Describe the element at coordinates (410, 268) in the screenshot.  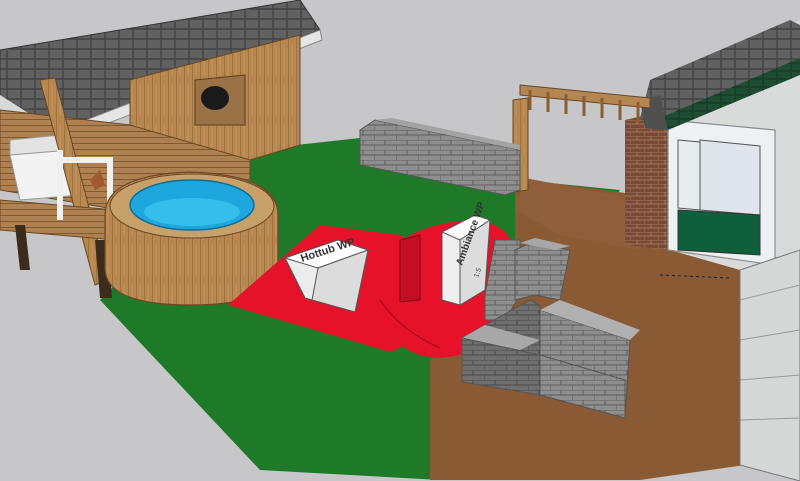
I see `zone-step` at that location.